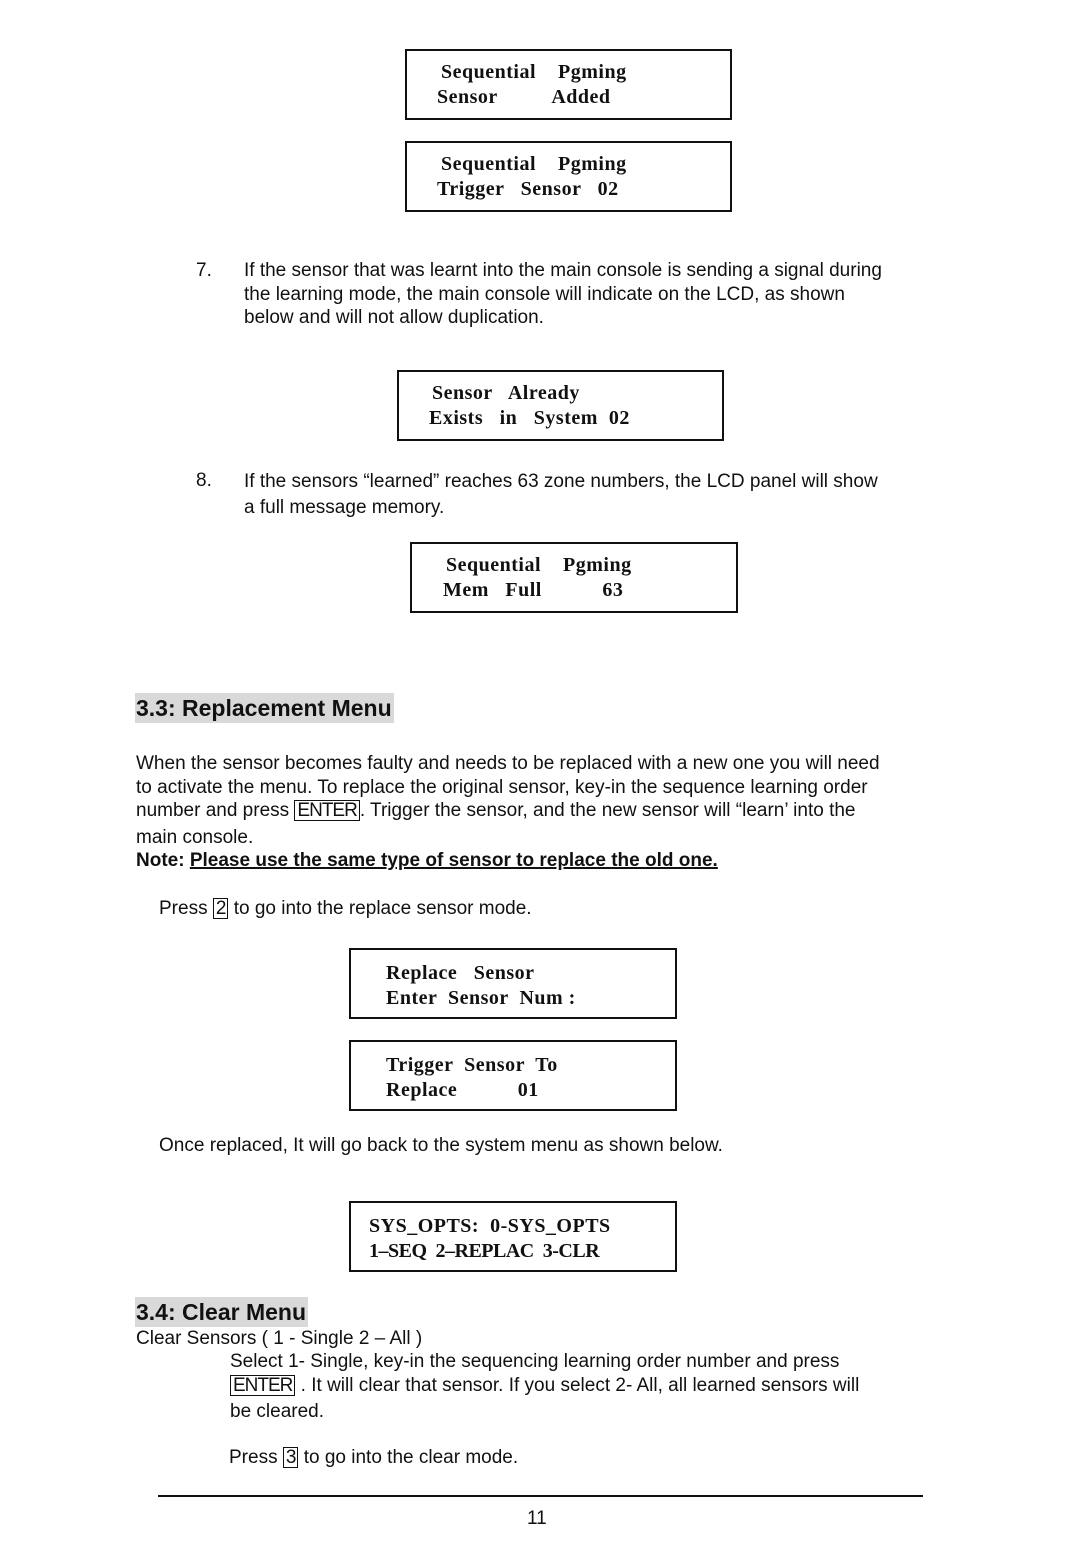 The width and height of the screenshot is (1080, 1562). I want to click on lcd-line: Replace 01, so click(462, 1090).